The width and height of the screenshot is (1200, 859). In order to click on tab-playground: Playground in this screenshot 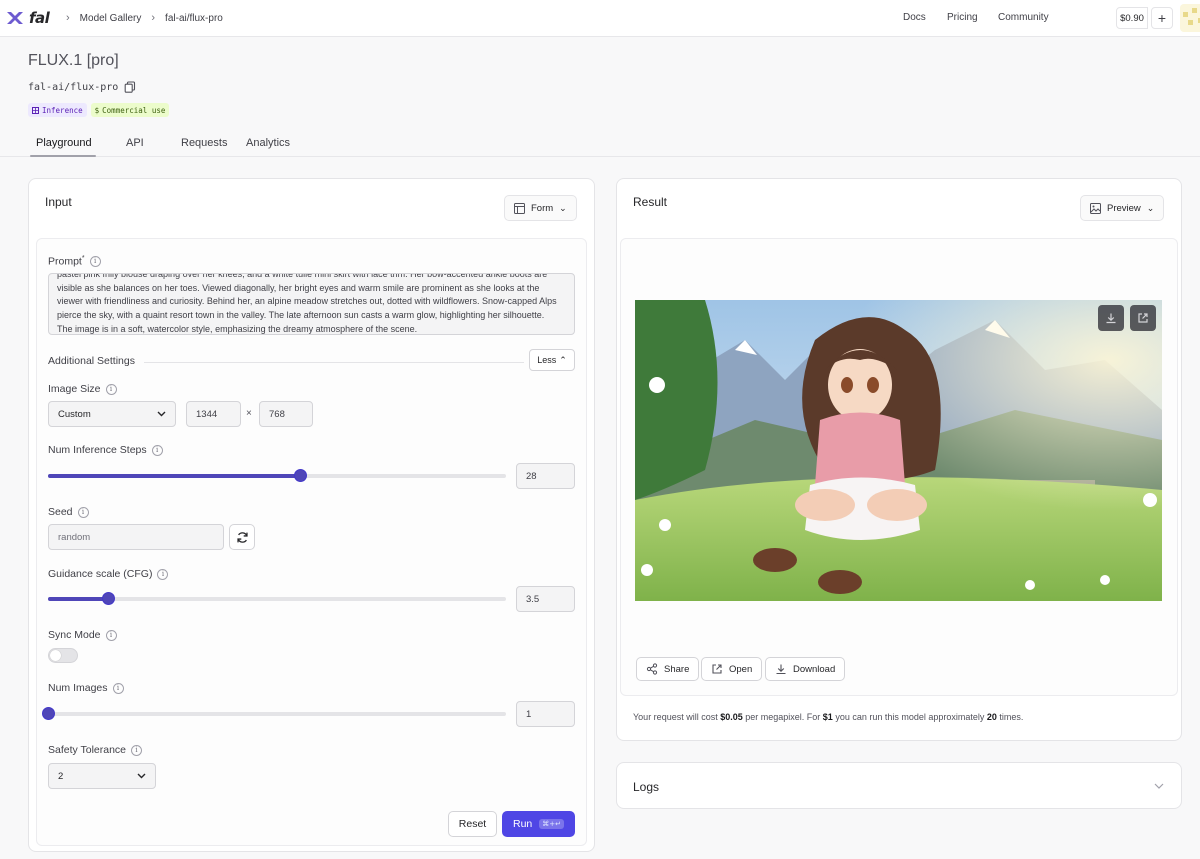, I will do `click(64, 143)`.